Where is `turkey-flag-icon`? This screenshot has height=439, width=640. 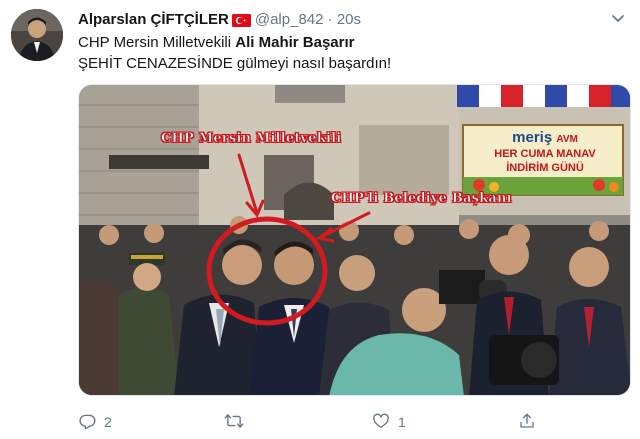
turkey-flag-icon is located at coordinates (241, 23).